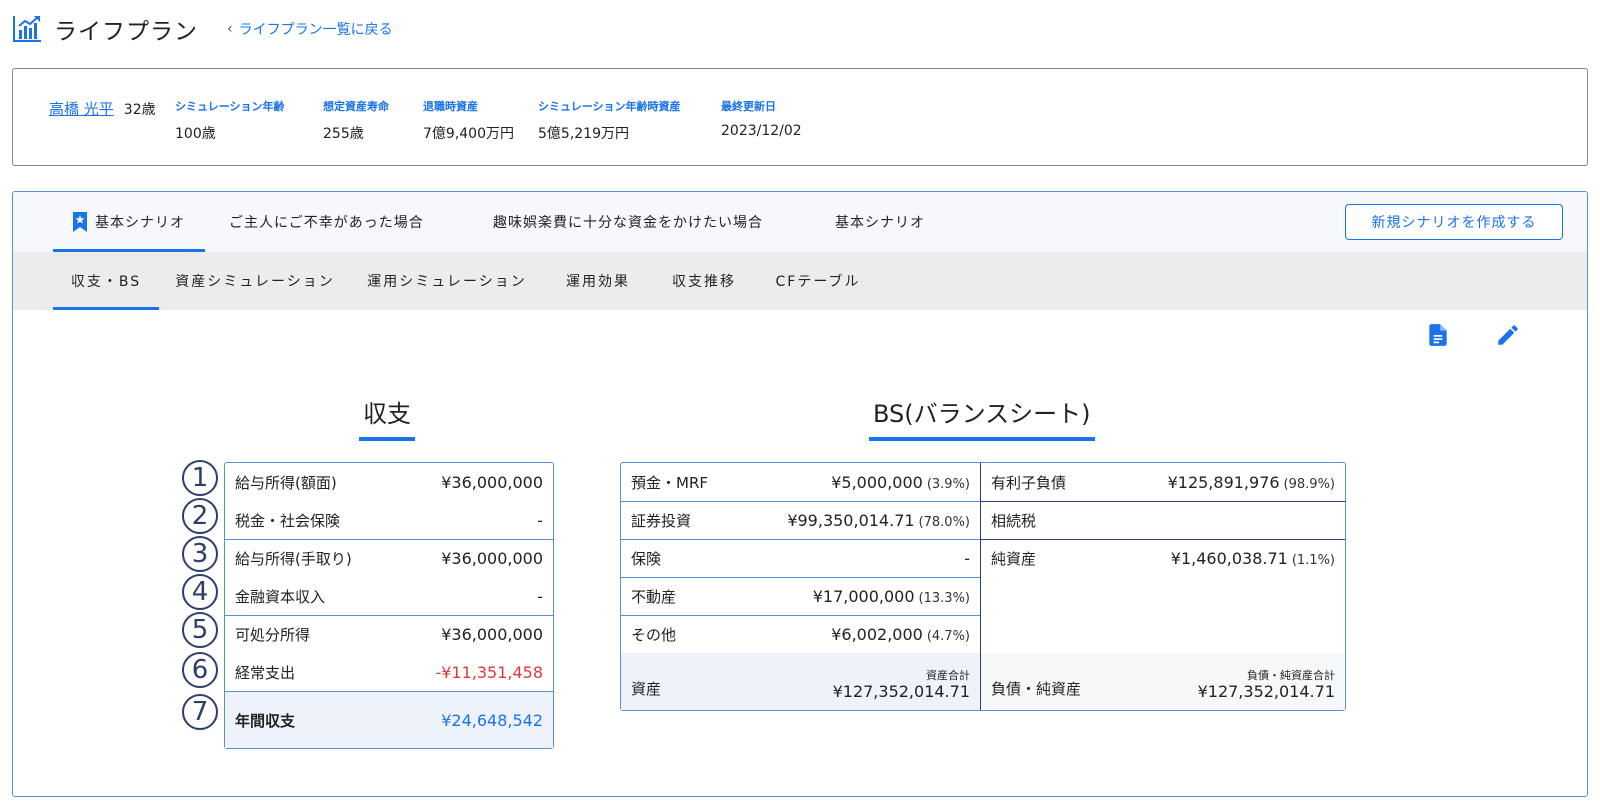 The image size is (1600, 809). I want to click on amount: ¥1,460,038.71, so click(1229, 558).